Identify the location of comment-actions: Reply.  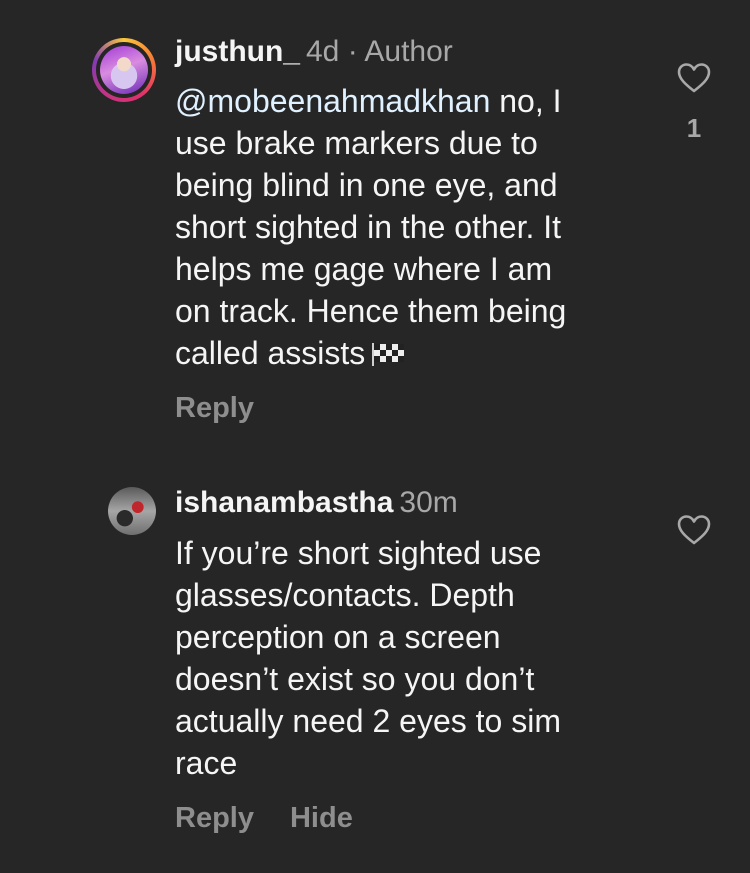
(214, 408).